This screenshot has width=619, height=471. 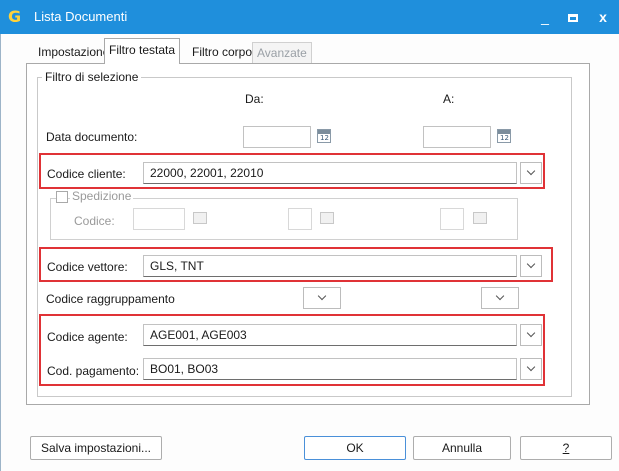 I want to click on help-button: ?, so click(x=566, y=448).